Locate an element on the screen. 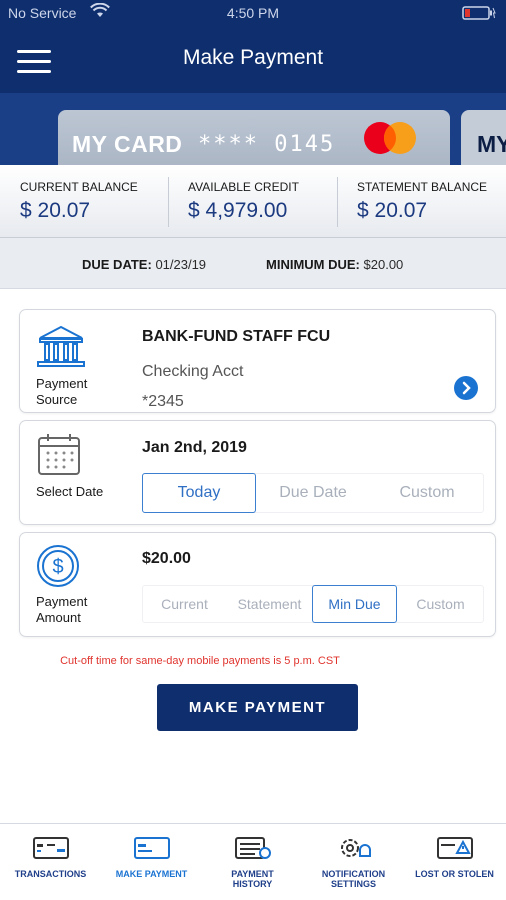 The width and height of the screenshot is (506, 900). statement-balance: STATEMENT BALANCE $ 20.07 is located at coordinates (431, 201).